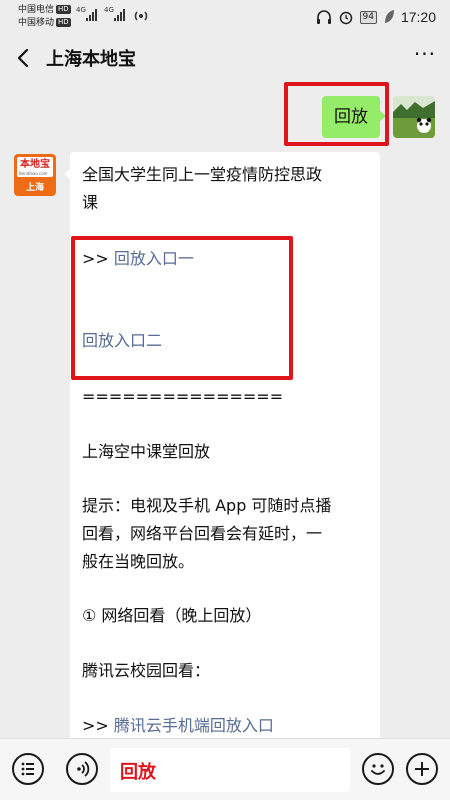 This screenshot has height=800, width=450. I want to click on status-bar: 中国电信 HD 中国移动 HD 4G 4G 94 17:20, so click(225, 17).